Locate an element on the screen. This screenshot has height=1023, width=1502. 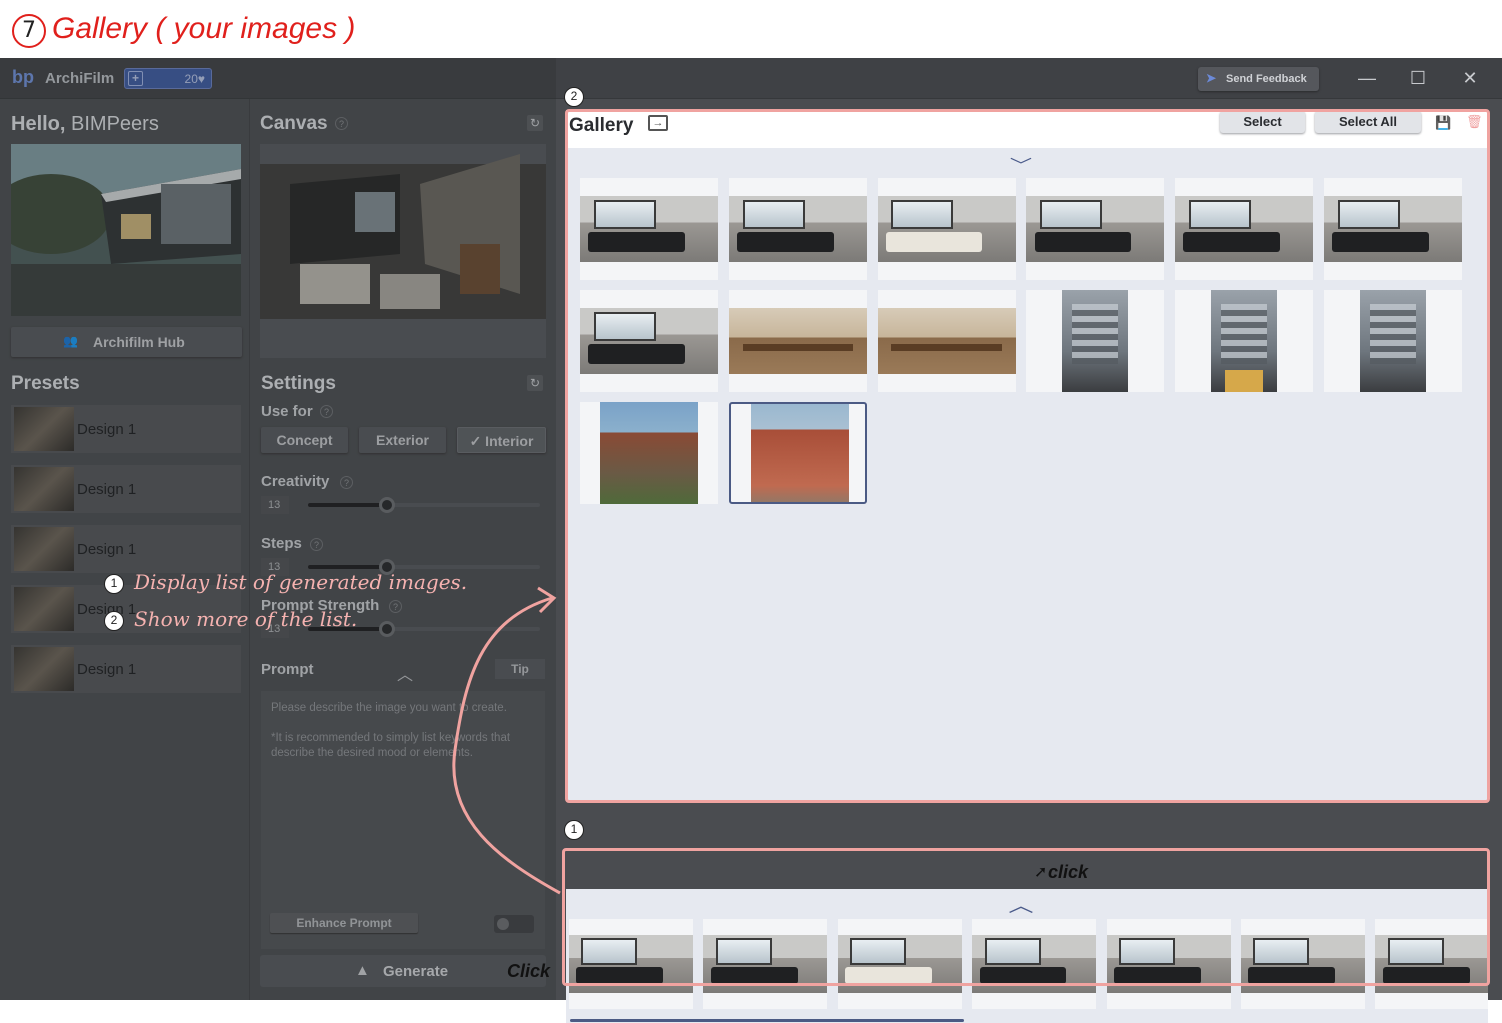
maximize-button: ☐ is located at coordinates (1418, 78).